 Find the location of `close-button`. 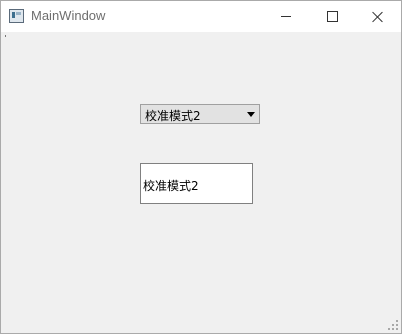

close-button is located at coordinates (378, 16).